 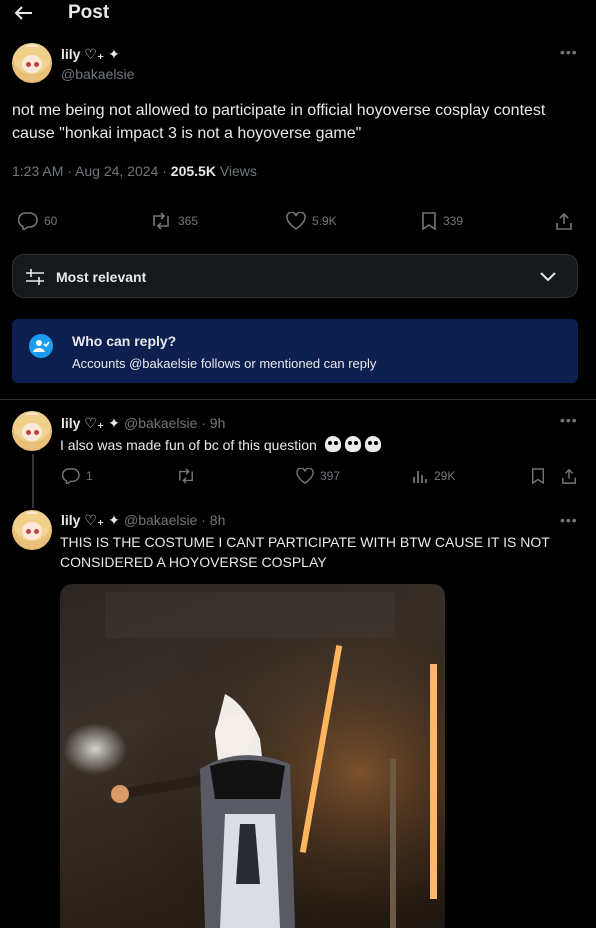 What do you see at coordinates (97, 74) in the screenshot?
I see `author-handle: @bakaelsie` at bounding box center [97, 74].